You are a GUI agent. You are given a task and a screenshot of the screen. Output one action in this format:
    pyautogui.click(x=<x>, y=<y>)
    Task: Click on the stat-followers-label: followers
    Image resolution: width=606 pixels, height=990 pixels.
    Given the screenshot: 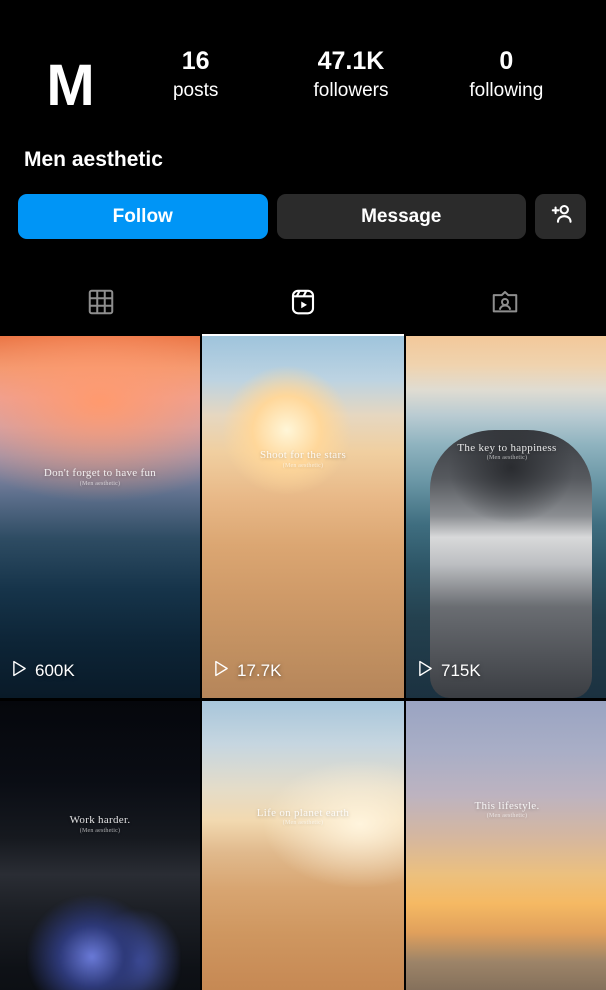 What is the action you would take?
    pyautogui.click(x=351, y=91)
    